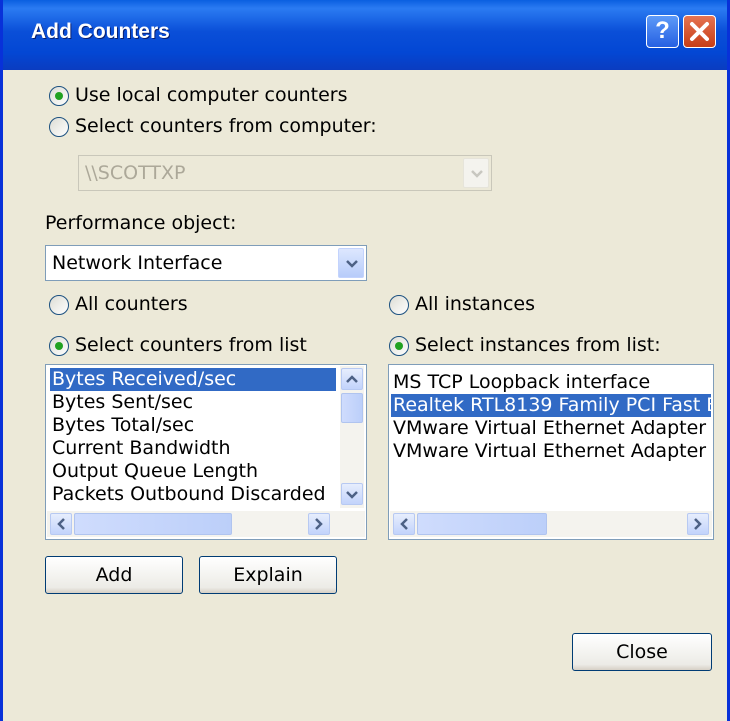 This screenshot has height=721, width=730. What do you see at coordinates (122, 425) in the screenshot?
I see `counter-item: Bytes Total/sec` at bounding box center [122, 425].